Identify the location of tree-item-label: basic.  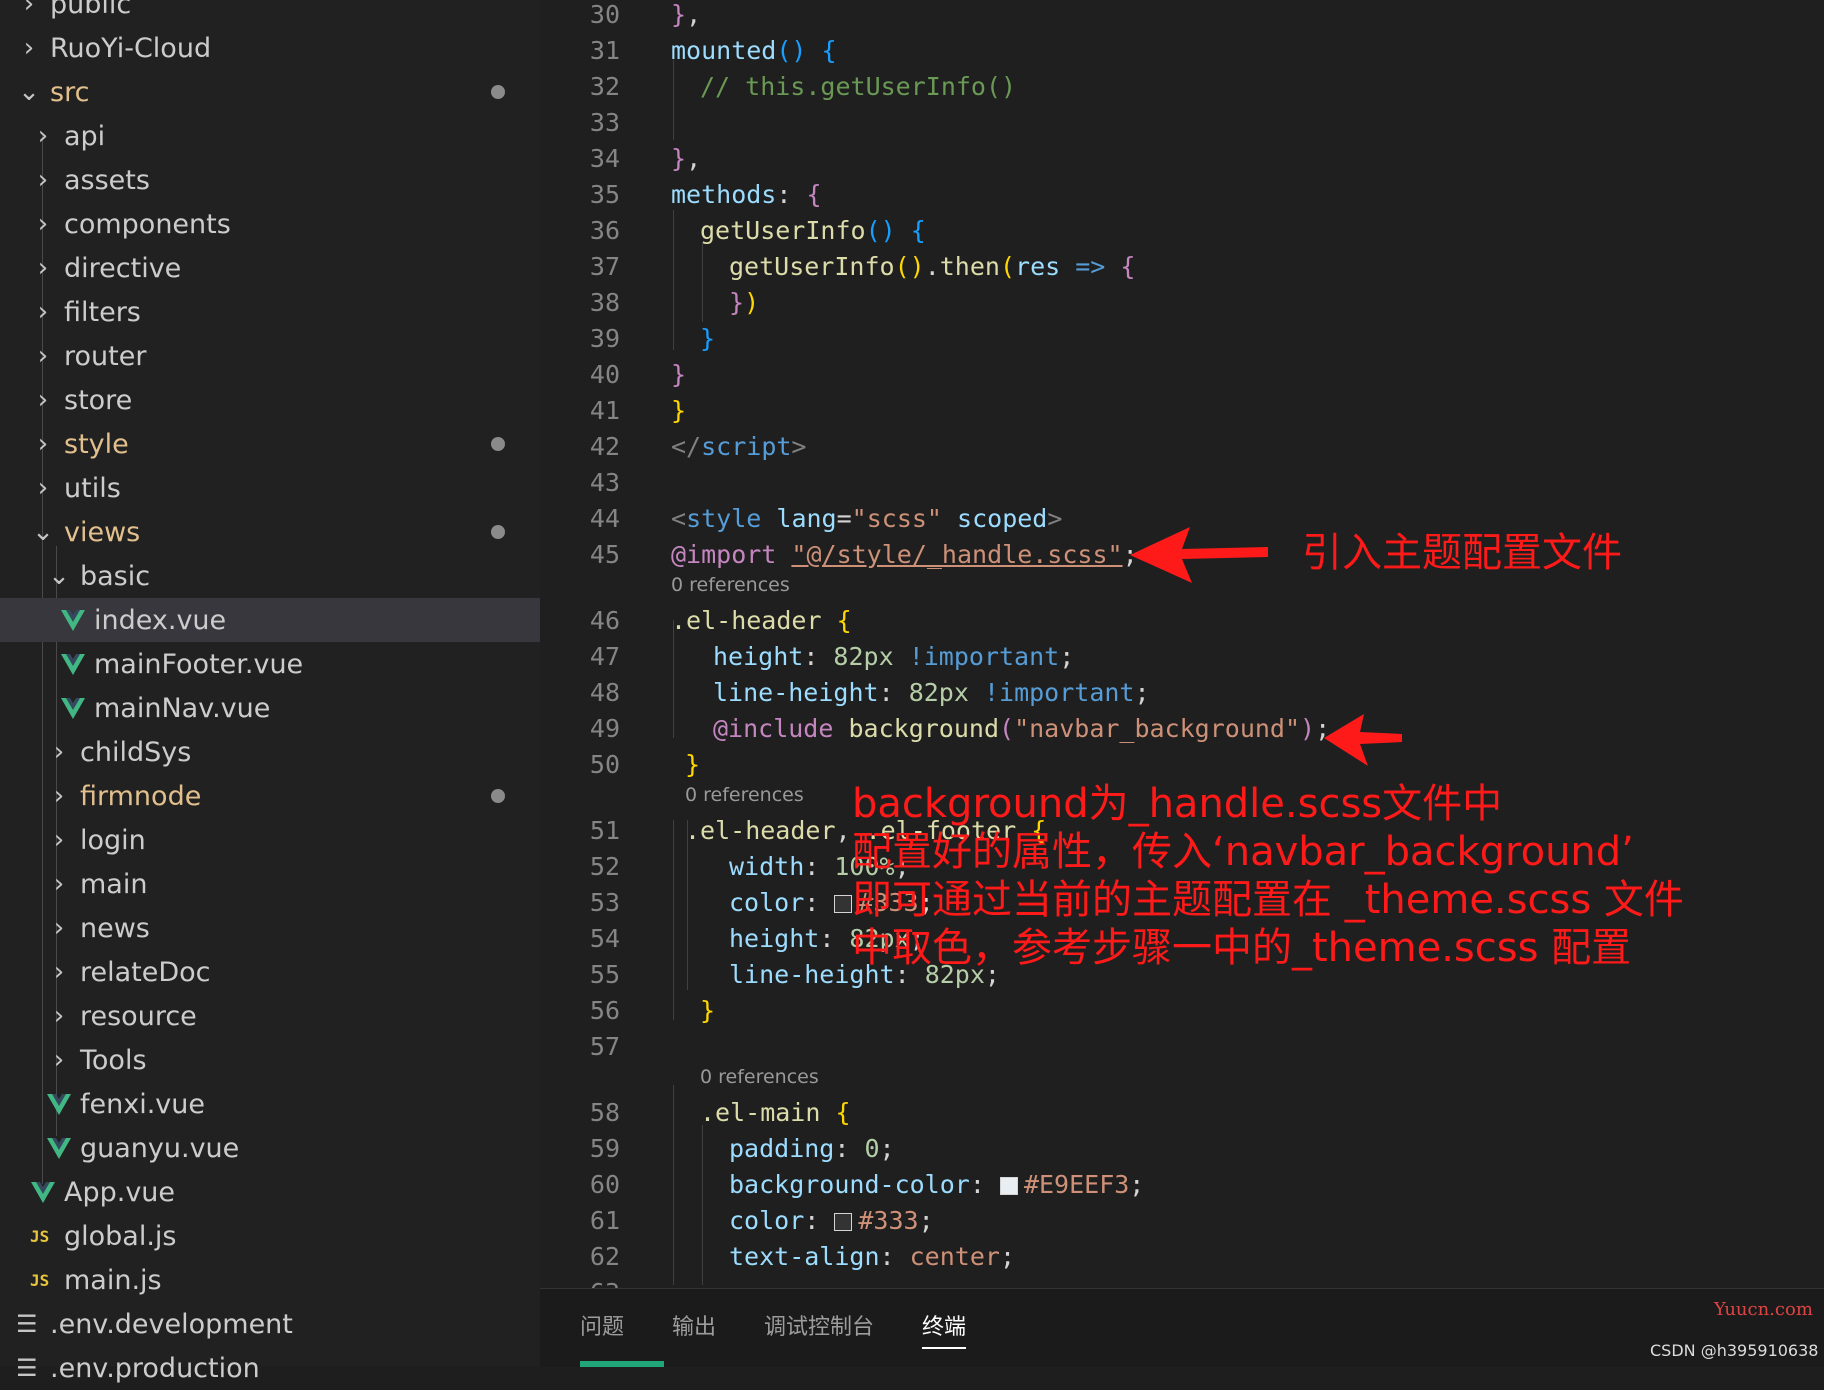
(115, 576).